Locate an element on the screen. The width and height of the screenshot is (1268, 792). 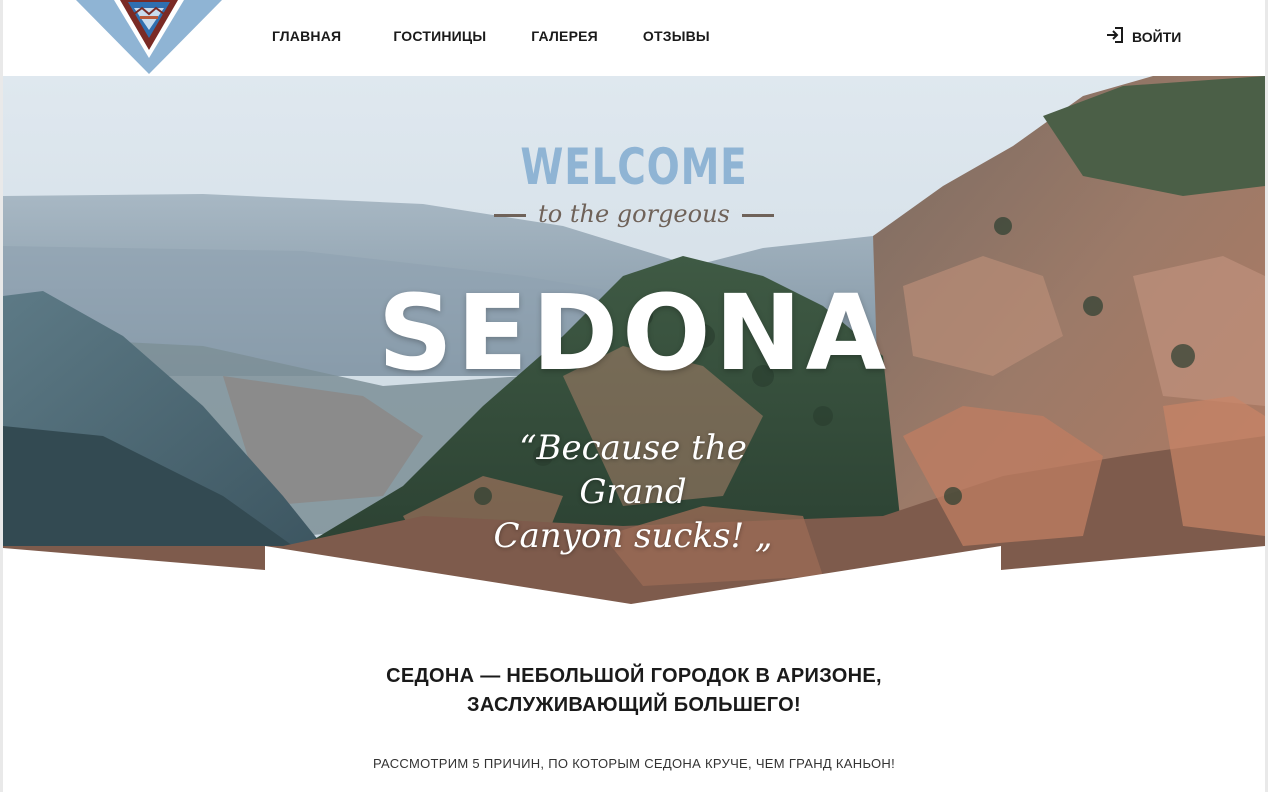
main-nav: ГЛАВНАЯ ГОСТИНИЦЫ ГАЛЕРЕЯ ОТЗЫВЫ is located at coordinates (491, 36).